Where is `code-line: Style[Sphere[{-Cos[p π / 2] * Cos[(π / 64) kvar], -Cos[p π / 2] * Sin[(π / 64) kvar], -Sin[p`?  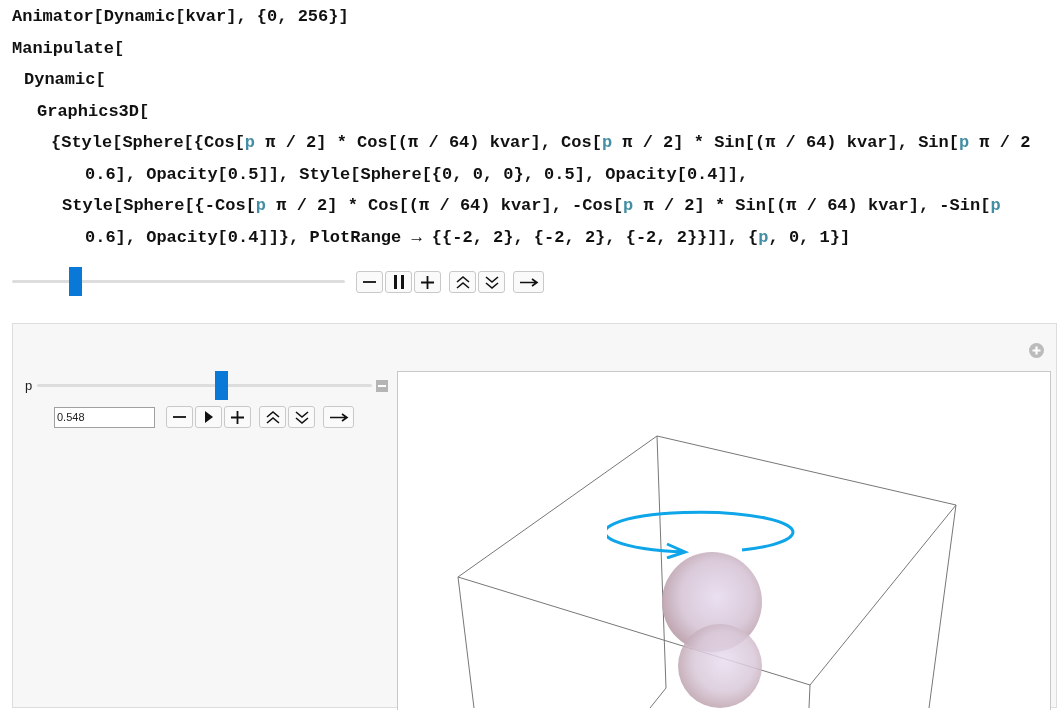
code-line: Style[Sphere[{-Cos[p π / 2] * Cos[(π / 64) kvar], -Cos[p π / 2] * Sin[(π / 64) kvar], -Sin[p is located at coordinates (531, 206).